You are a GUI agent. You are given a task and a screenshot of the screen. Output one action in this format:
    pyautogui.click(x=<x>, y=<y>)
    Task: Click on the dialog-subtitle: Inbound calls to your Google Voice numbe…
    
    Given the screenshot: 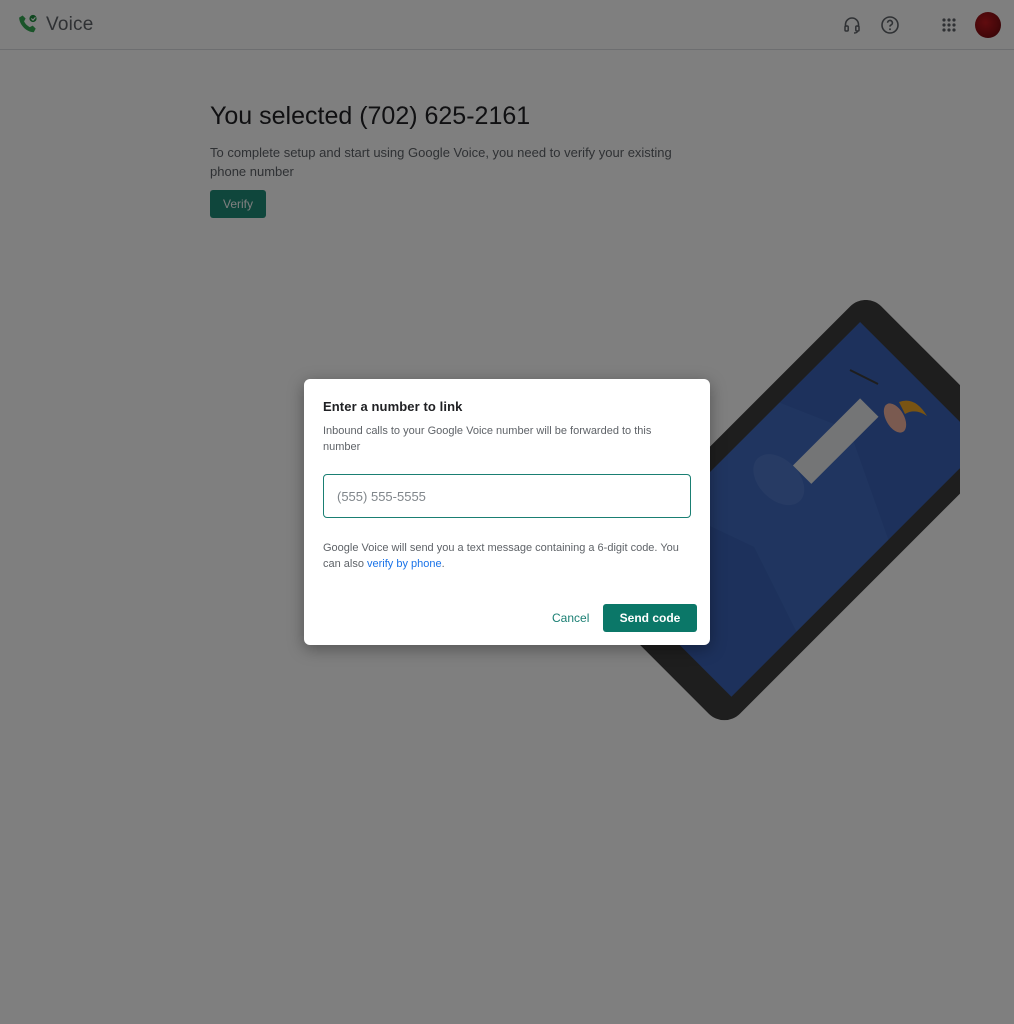 What is the action you would take?
    pyautogui.click(x=487, y=439)
    